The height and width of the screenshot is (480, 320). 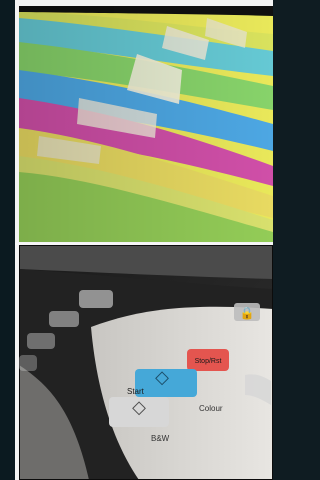 I want to click on stop-reset-label: Stop/Rst, so click(x=208, y=361).